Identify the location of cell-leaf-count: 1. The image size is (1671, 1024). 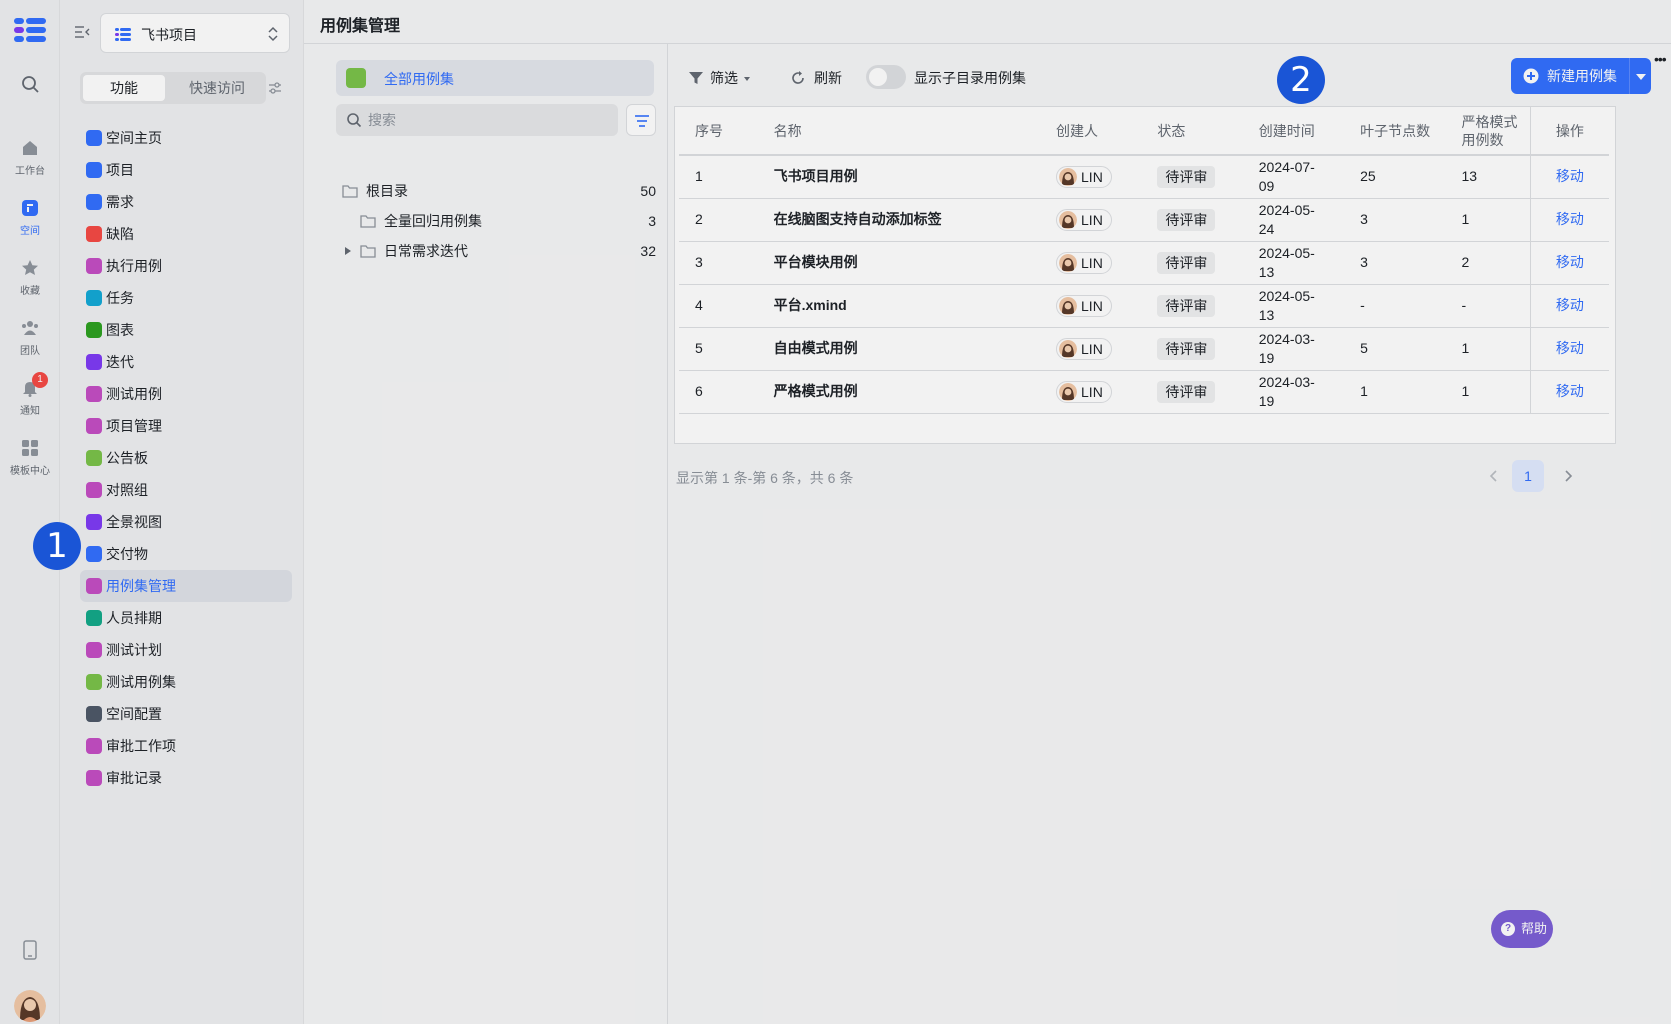
(1395, 392).